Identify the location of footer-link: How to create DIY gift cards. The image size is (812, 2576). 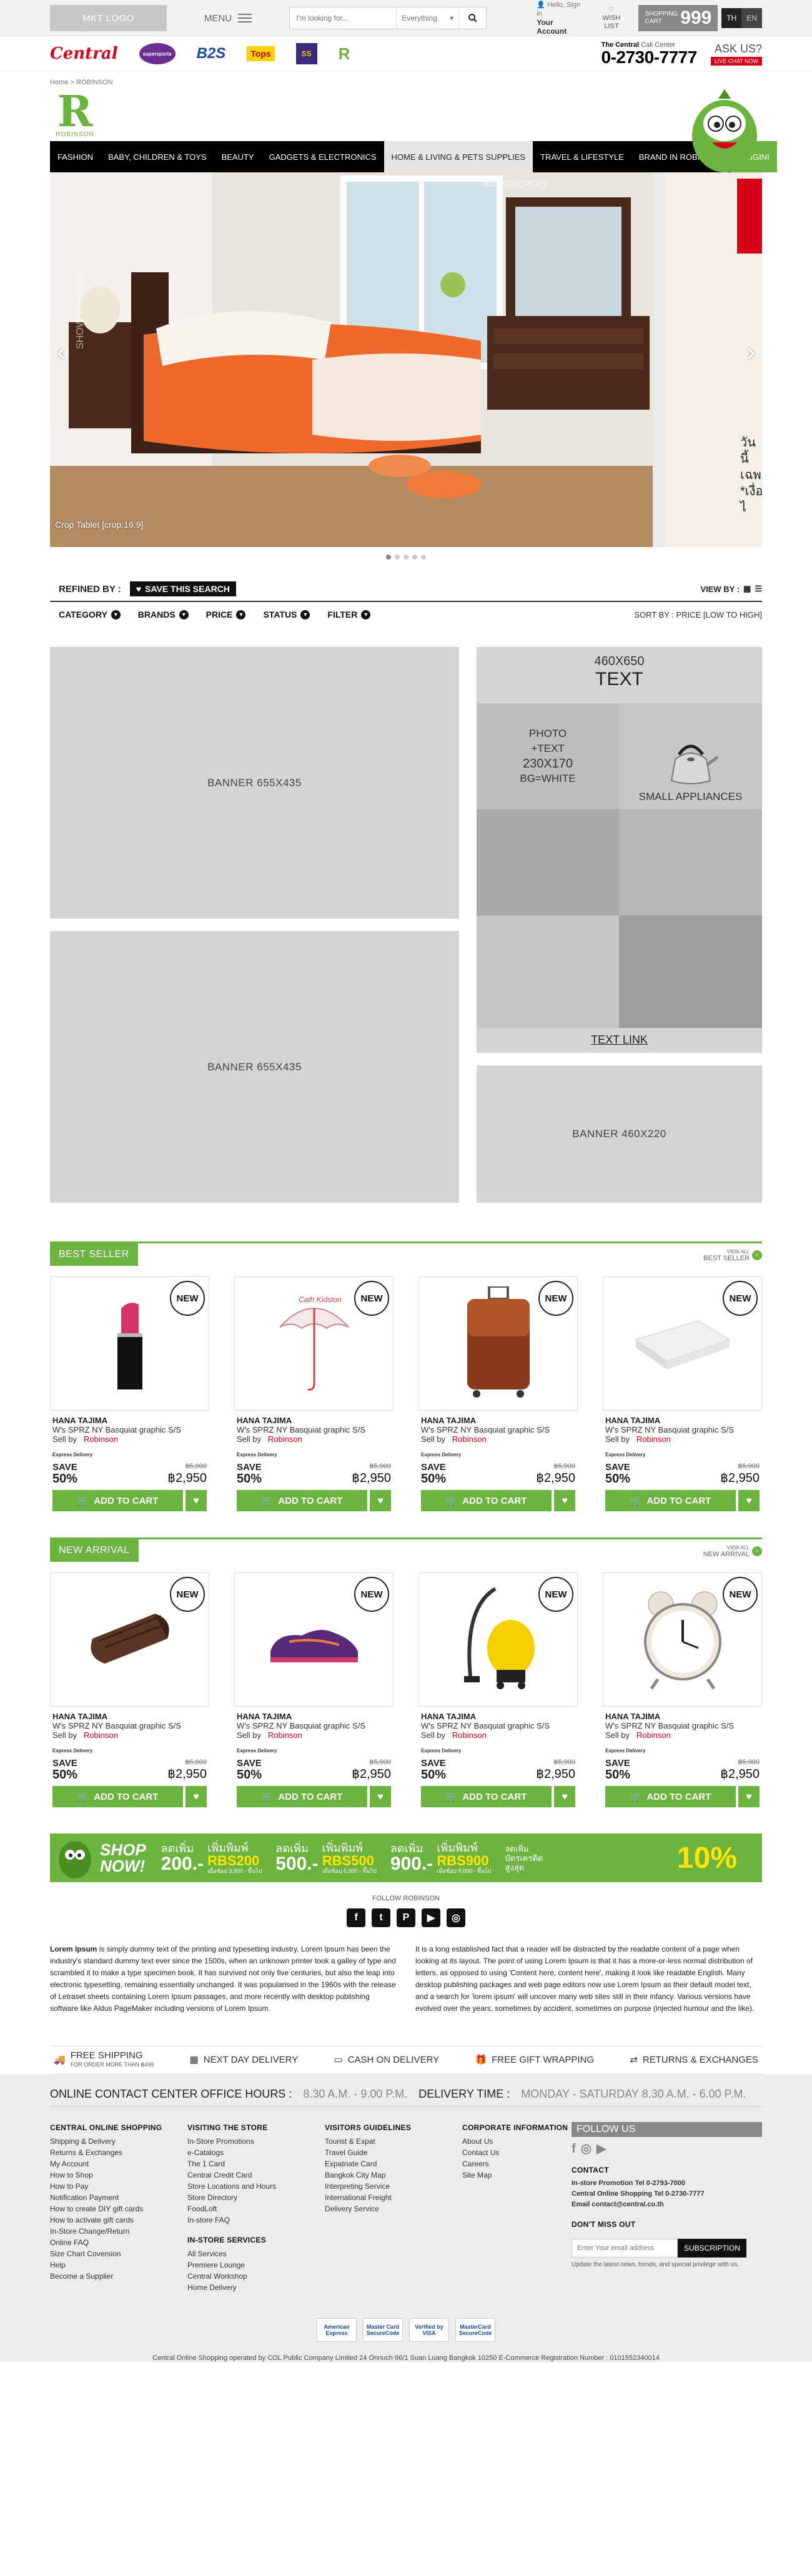
(118, 2208).